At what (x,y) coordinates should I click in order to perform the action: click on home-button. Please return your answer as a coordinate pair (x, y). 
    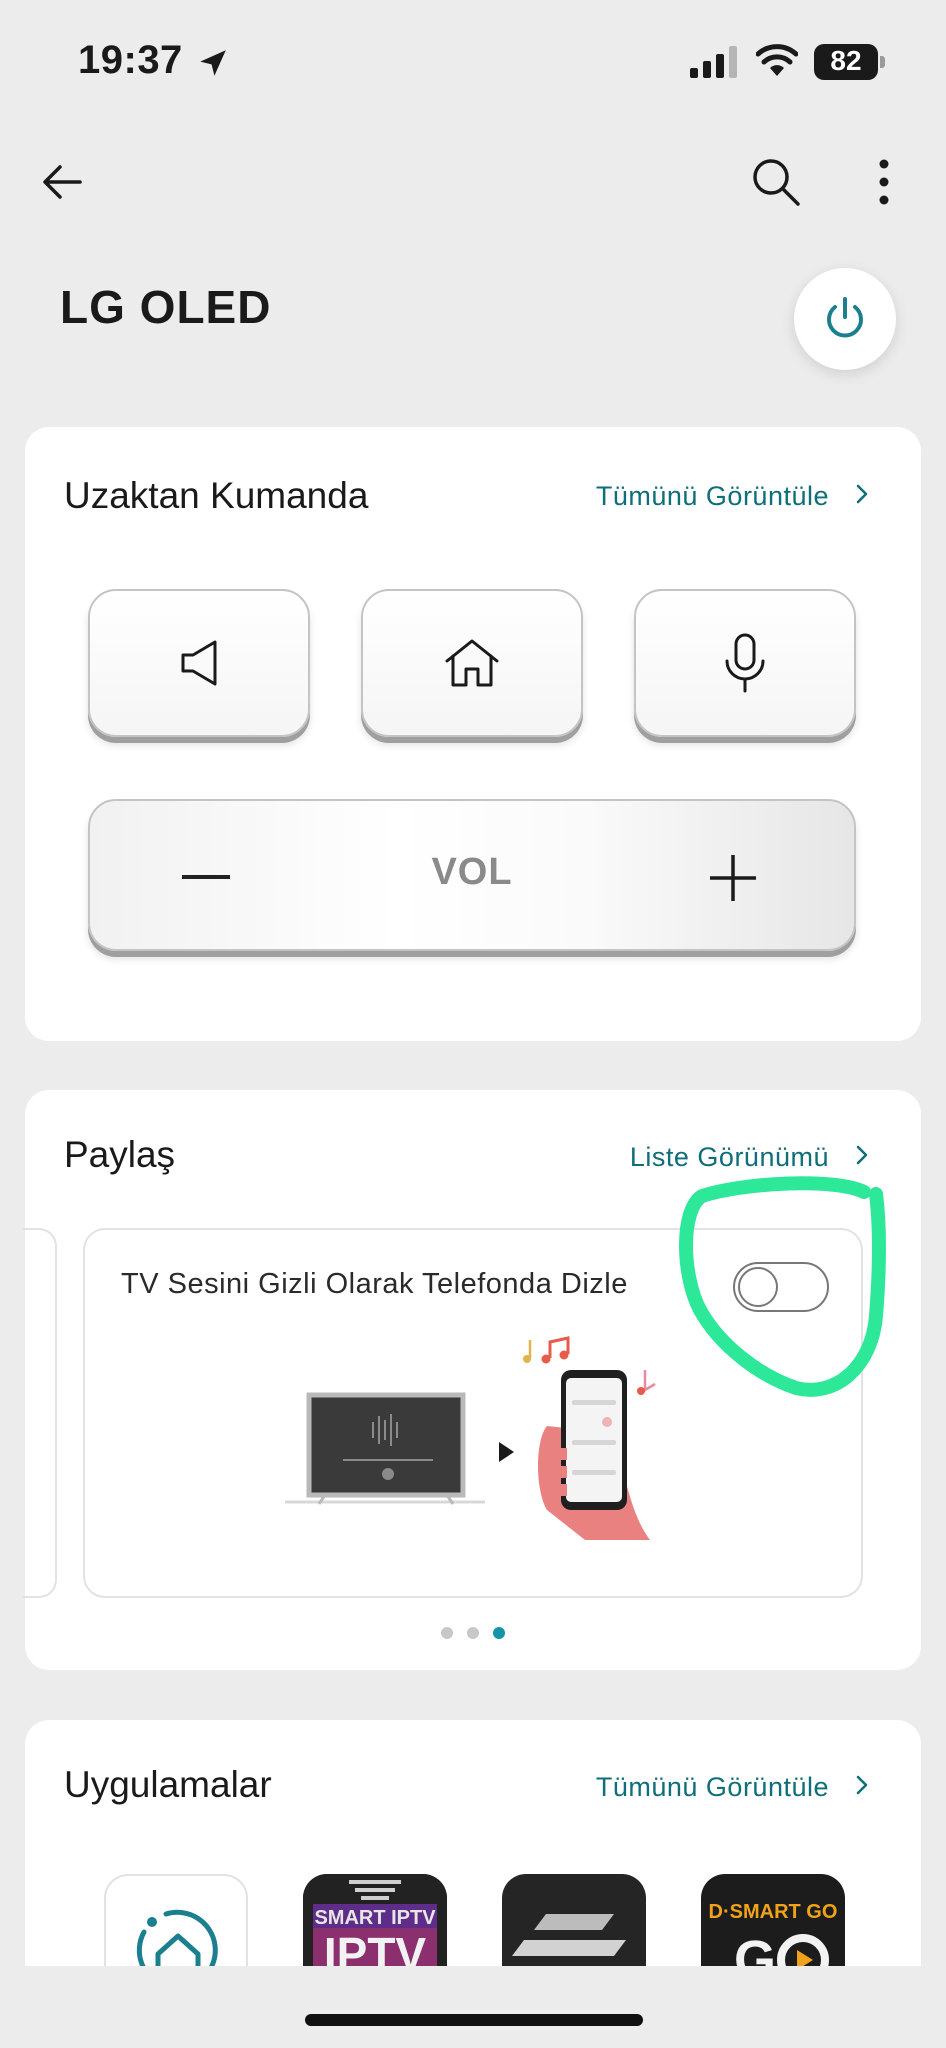
    Looking at the image, I should click on (472, 663).